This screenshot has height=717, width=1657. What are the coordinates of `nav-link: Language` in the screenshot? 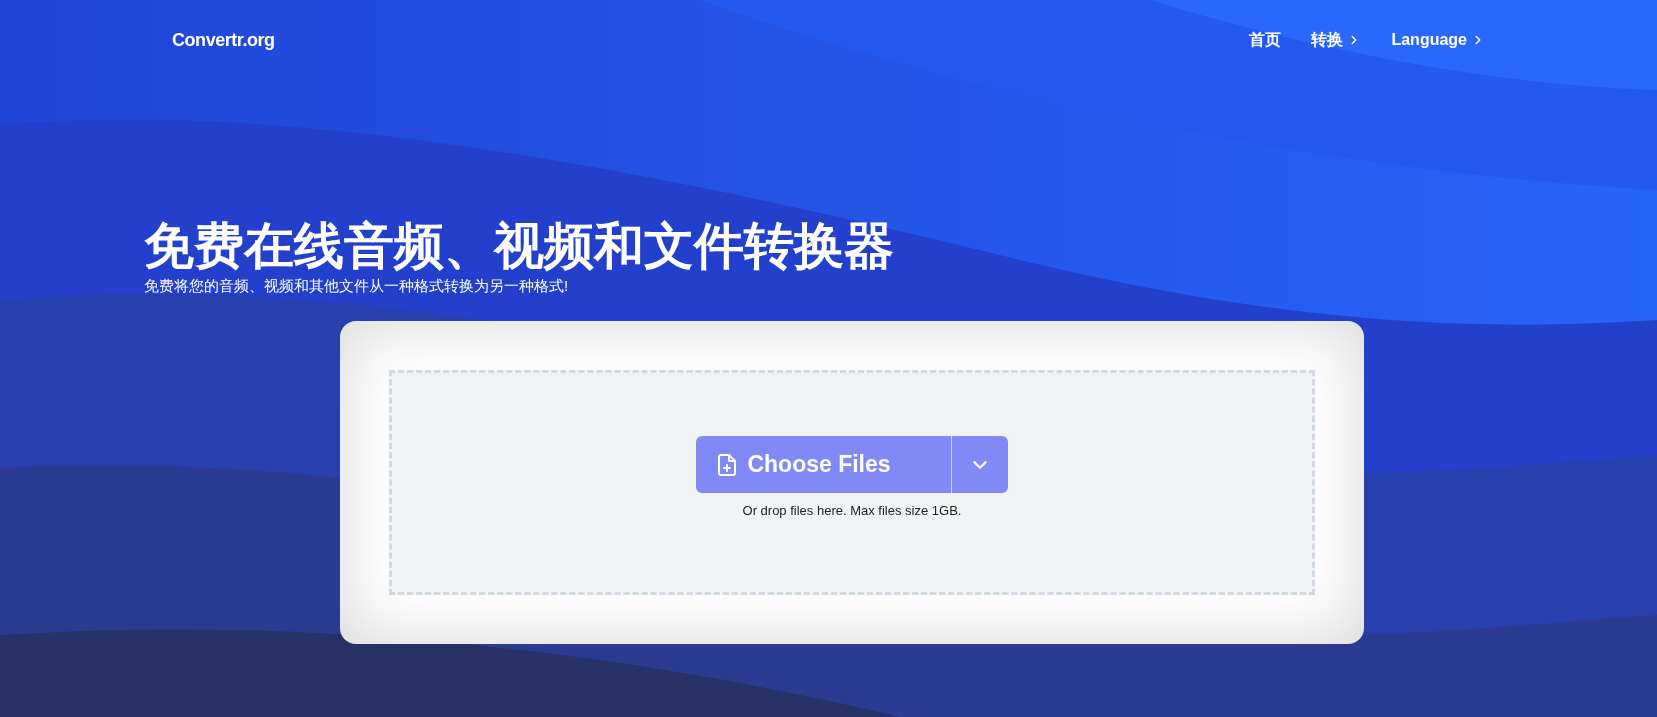 It's located at (1438, 40).